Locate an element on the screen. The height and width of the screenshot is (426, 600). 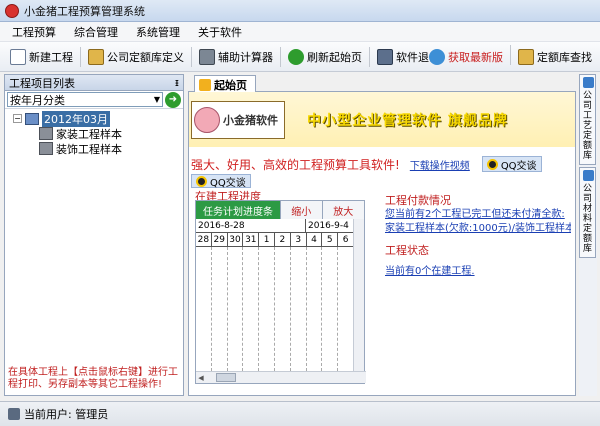
gantt-day: 5 is located at coordinates (330, 239).